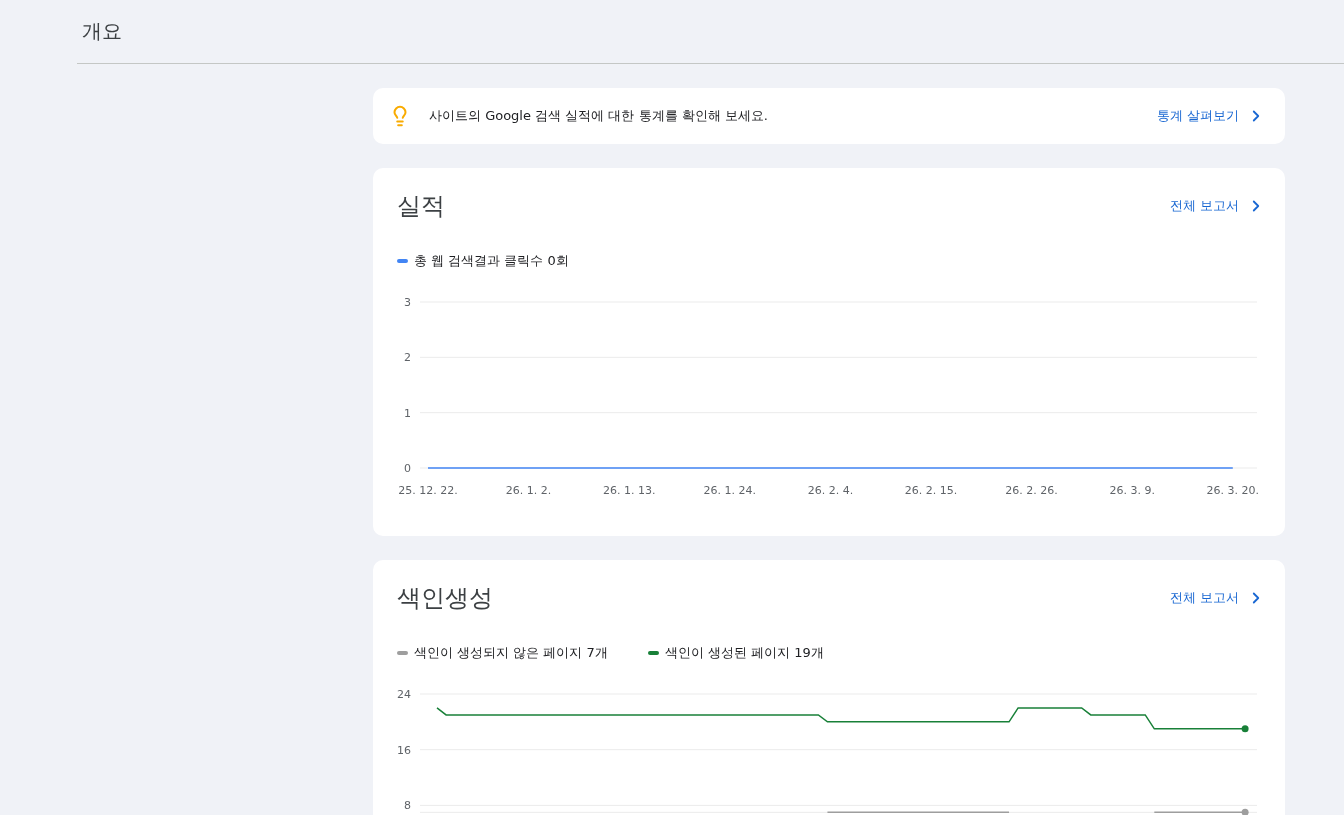  What do you see at coordinates (1031, 490) in the screenshot?
I see `axis-label: 26. 2. 26.` at bounding box center [1031, 490].